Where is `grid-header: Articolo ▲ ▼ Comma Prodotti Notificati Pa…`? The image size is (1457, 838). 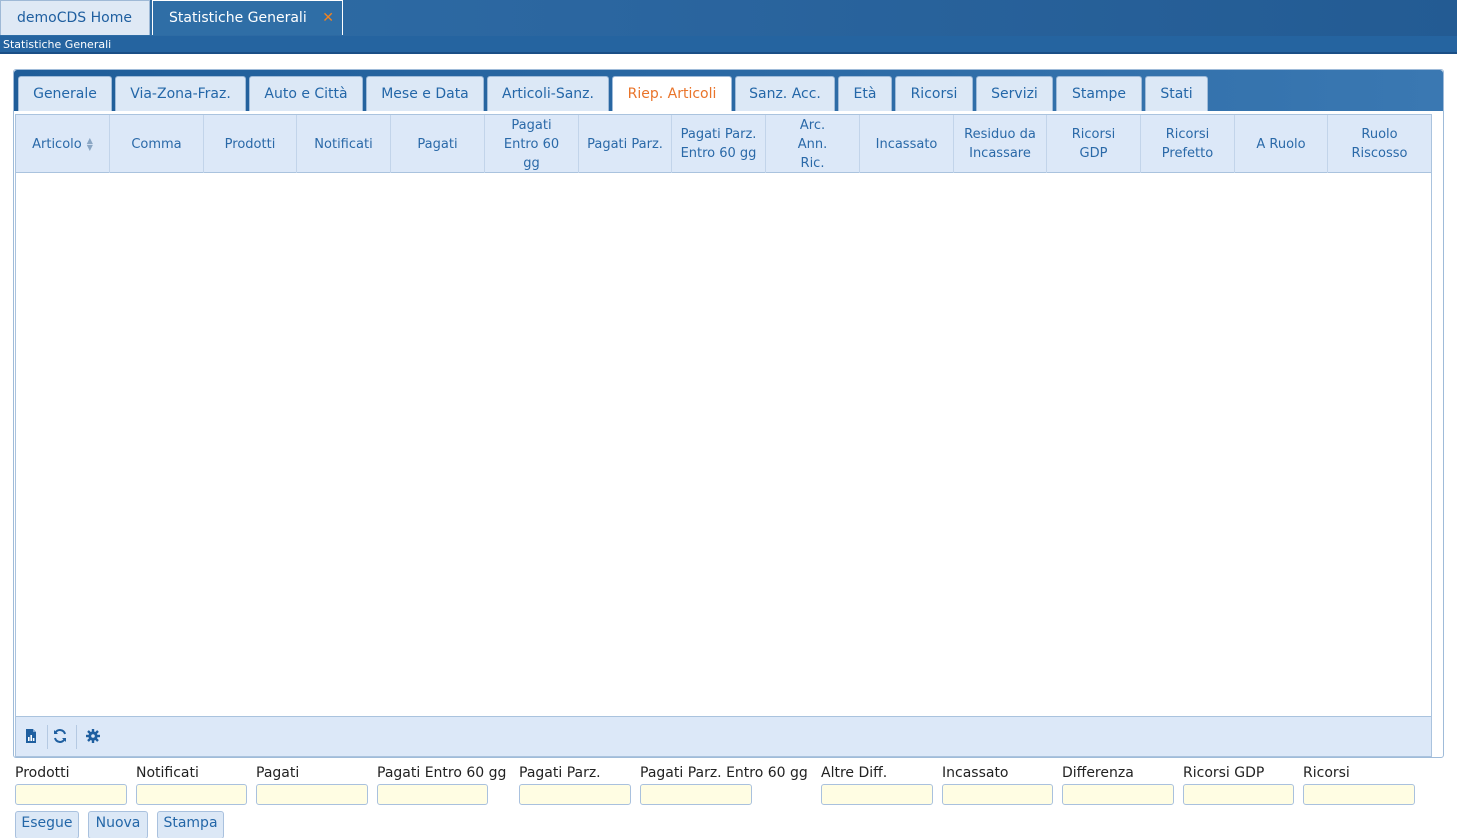 grid-header: Articolo ▲ ▼ Comma Prodotti Notificati Pa… is located at coordinates (723, 144).